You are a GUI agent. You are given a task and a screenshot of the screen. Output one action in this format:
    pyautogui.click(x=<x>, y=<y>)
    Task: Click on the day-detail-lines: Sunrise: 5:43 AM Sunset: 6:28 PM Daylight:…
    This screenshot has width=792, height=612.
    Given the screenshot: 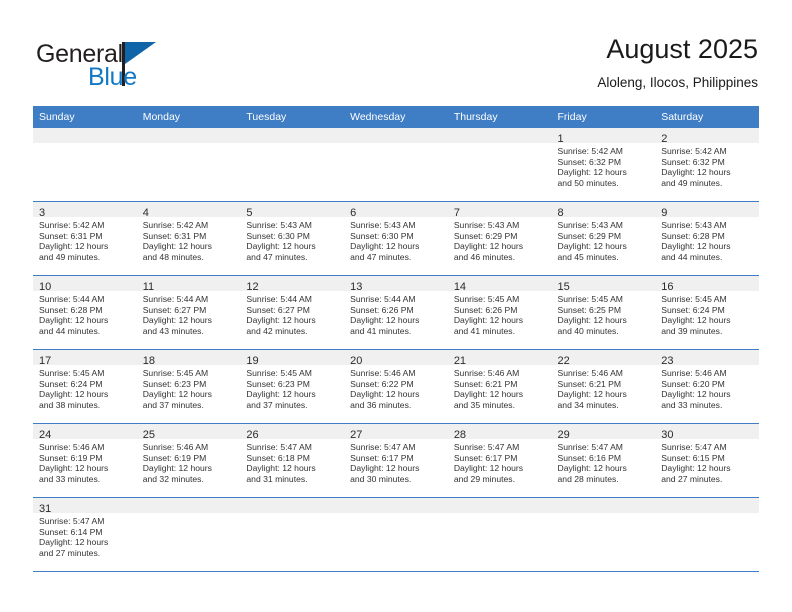 What is the action you would take?
    pyautogui.click(x=707, y=239)
    